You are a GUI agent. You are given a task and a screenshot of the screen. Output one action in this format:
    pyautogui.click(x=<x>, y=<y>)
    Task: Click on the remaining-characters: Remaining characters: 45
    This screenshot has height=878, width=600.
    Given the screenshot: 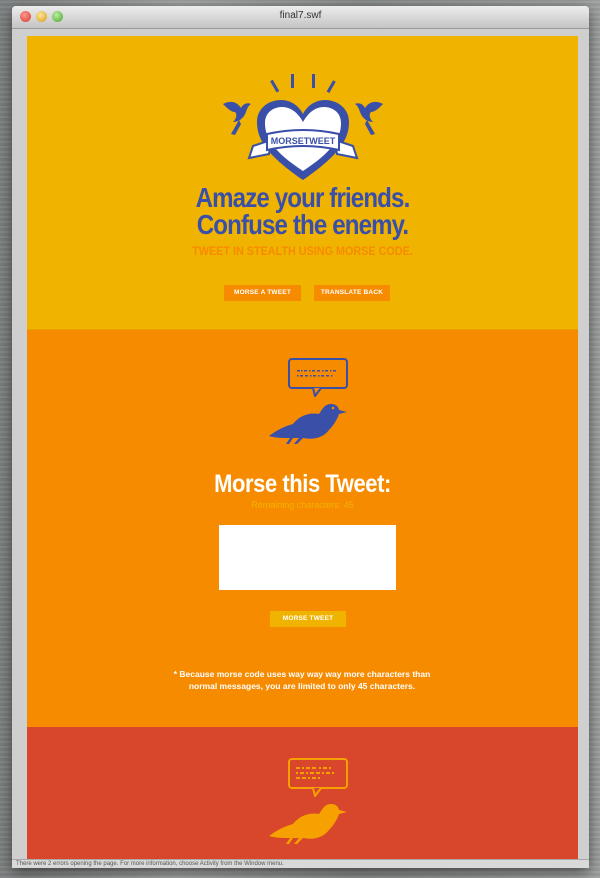 What is the action you would take?
    pyautogui.click(x=302, y=505)
    